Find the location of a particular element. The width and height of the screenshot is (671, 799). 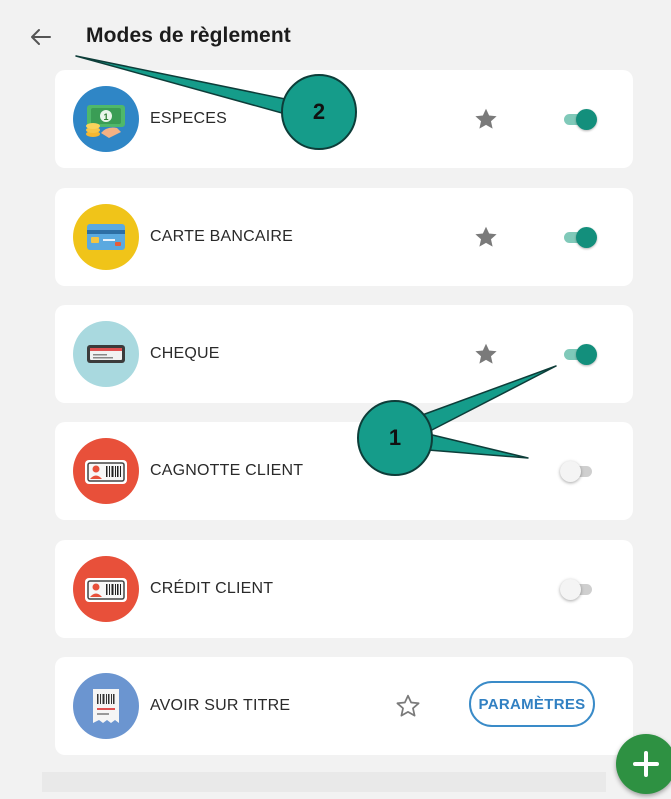

annotation-bubble-1: 1 is located at coordinates (395, 438).